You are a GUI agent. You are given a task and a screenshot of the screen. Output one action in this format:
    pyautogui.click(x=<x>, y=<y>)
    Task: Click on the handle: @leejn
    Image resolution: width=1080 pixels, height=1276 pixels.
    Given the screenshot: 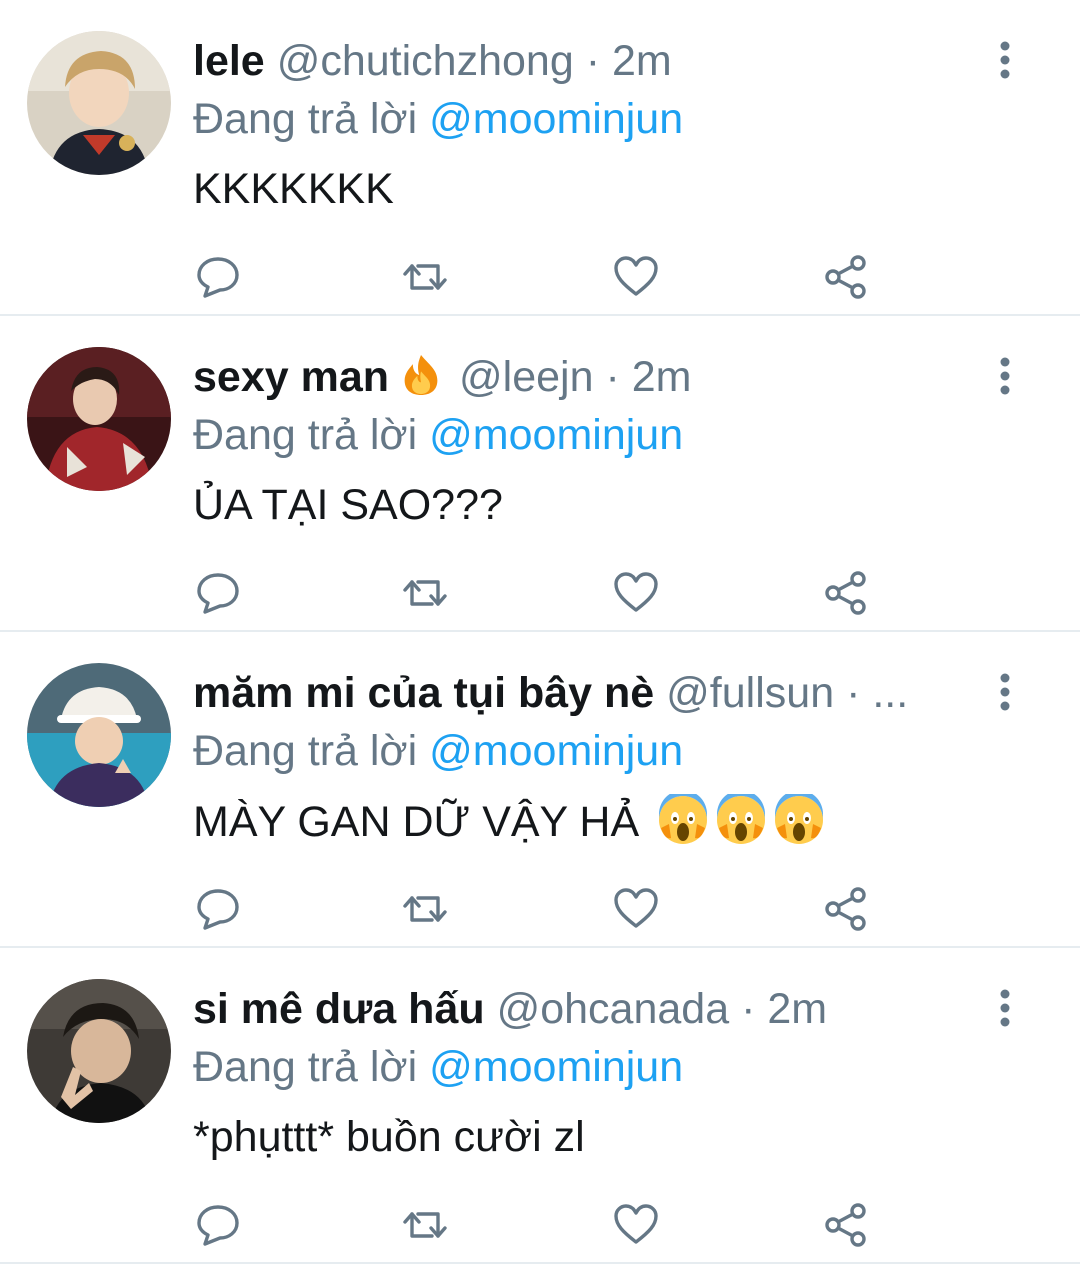 What is the action you would take?
    pyautogui.click(x=526, y=377)
    